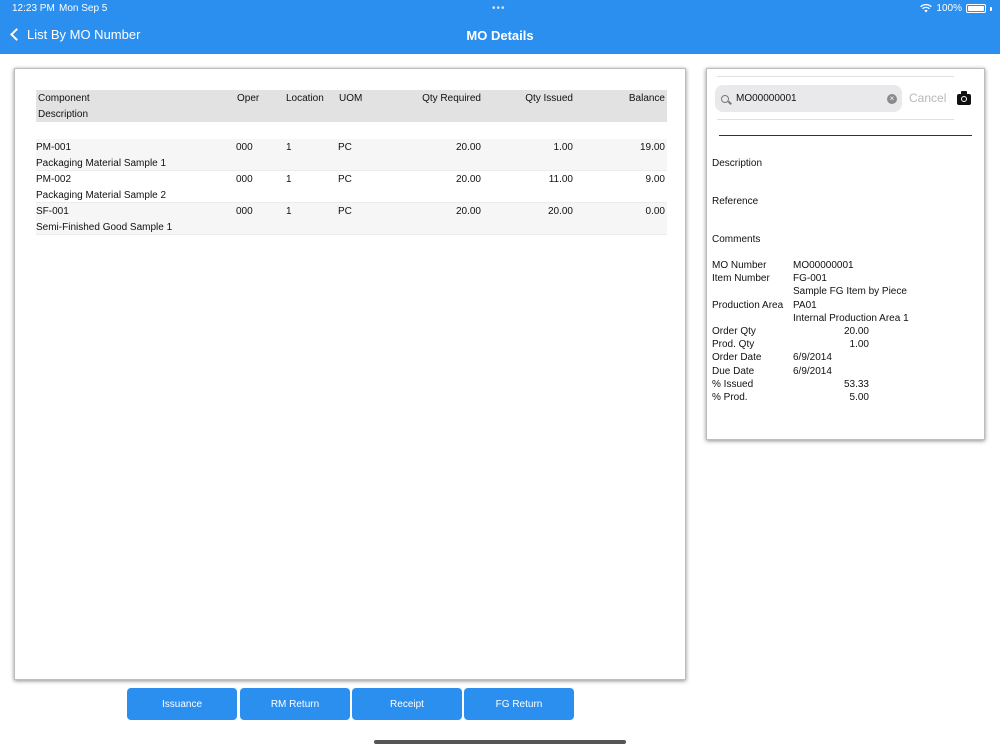  I want to click on cancel-button: Cancel, so click(927, 98).